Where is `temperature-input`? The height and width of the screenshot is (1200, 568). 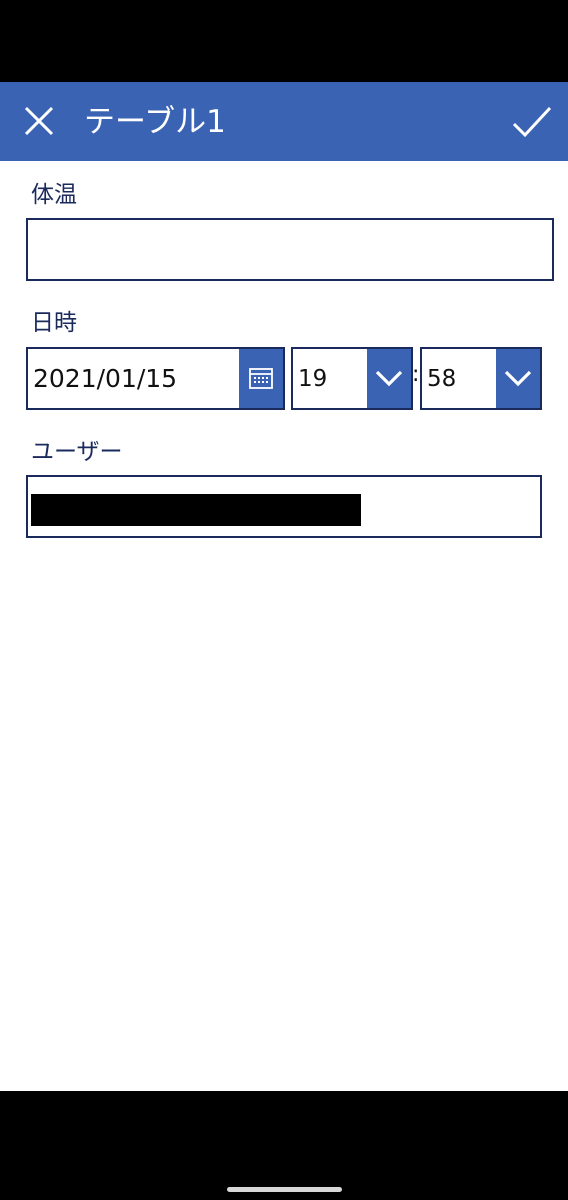
temperature-input is located at coordinates (290, 249).